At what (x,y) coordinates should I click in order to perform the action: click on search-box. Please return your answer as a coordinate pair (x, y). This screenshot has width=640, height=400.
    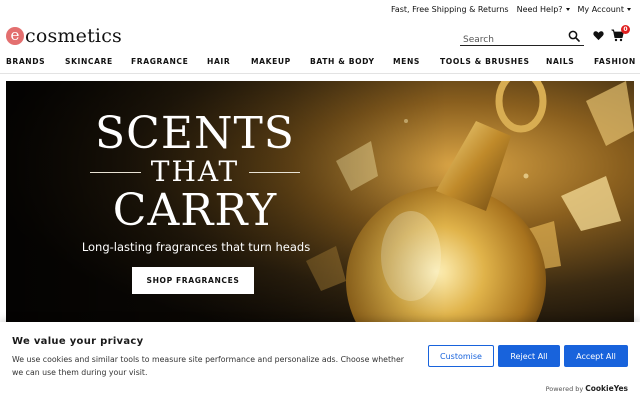
    Looking at the image, I should click on (522, 38).